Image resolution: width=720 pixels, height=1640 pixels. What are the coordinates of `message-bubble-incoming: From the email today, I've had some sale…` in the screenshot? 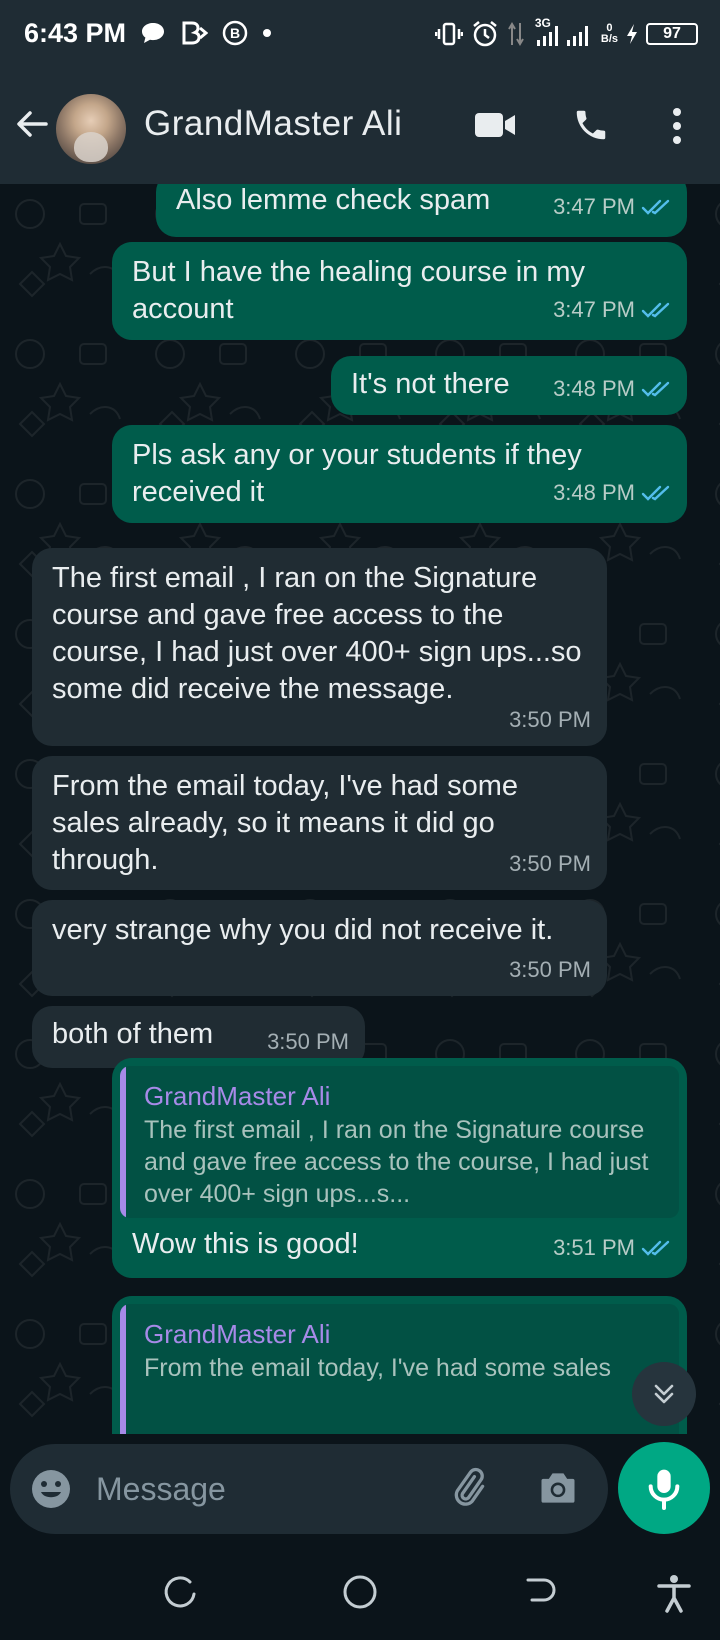 It's located at (319, 823).